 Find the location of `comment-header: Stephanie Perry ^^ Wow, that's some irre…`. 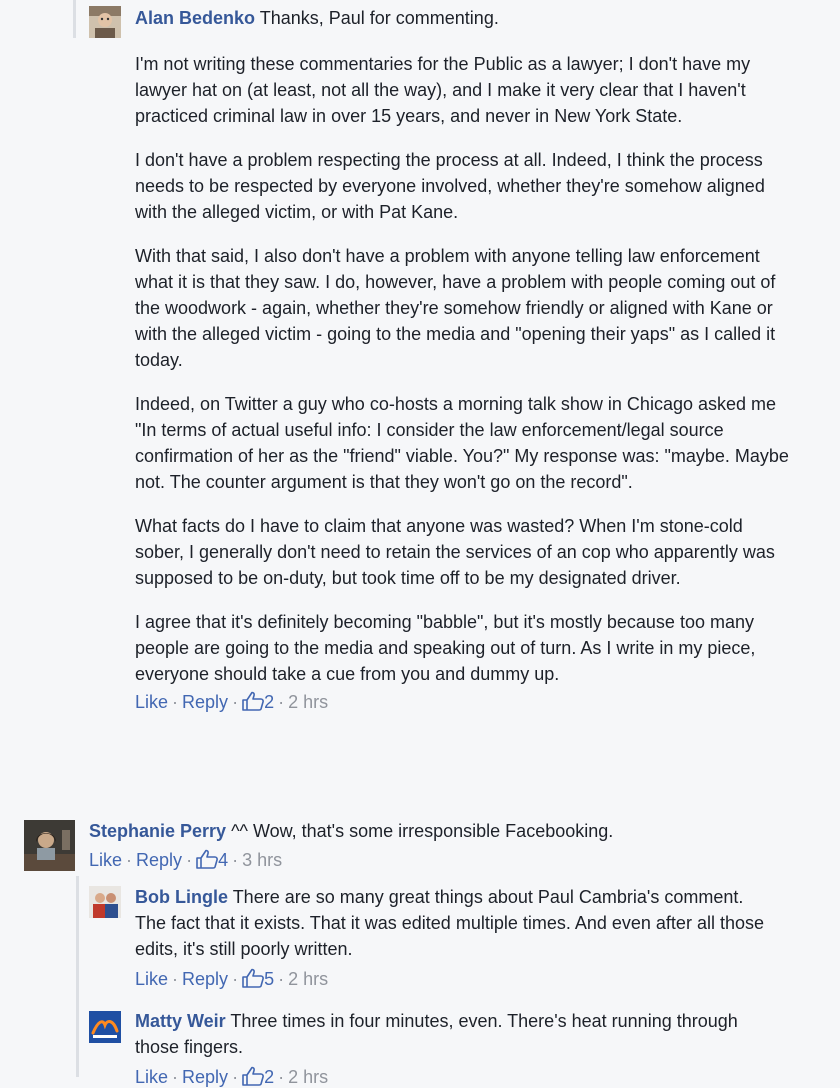

comment-header: Stephanie Perry ^^ Wow, that's some irre… is located at coordinates (449, 831).